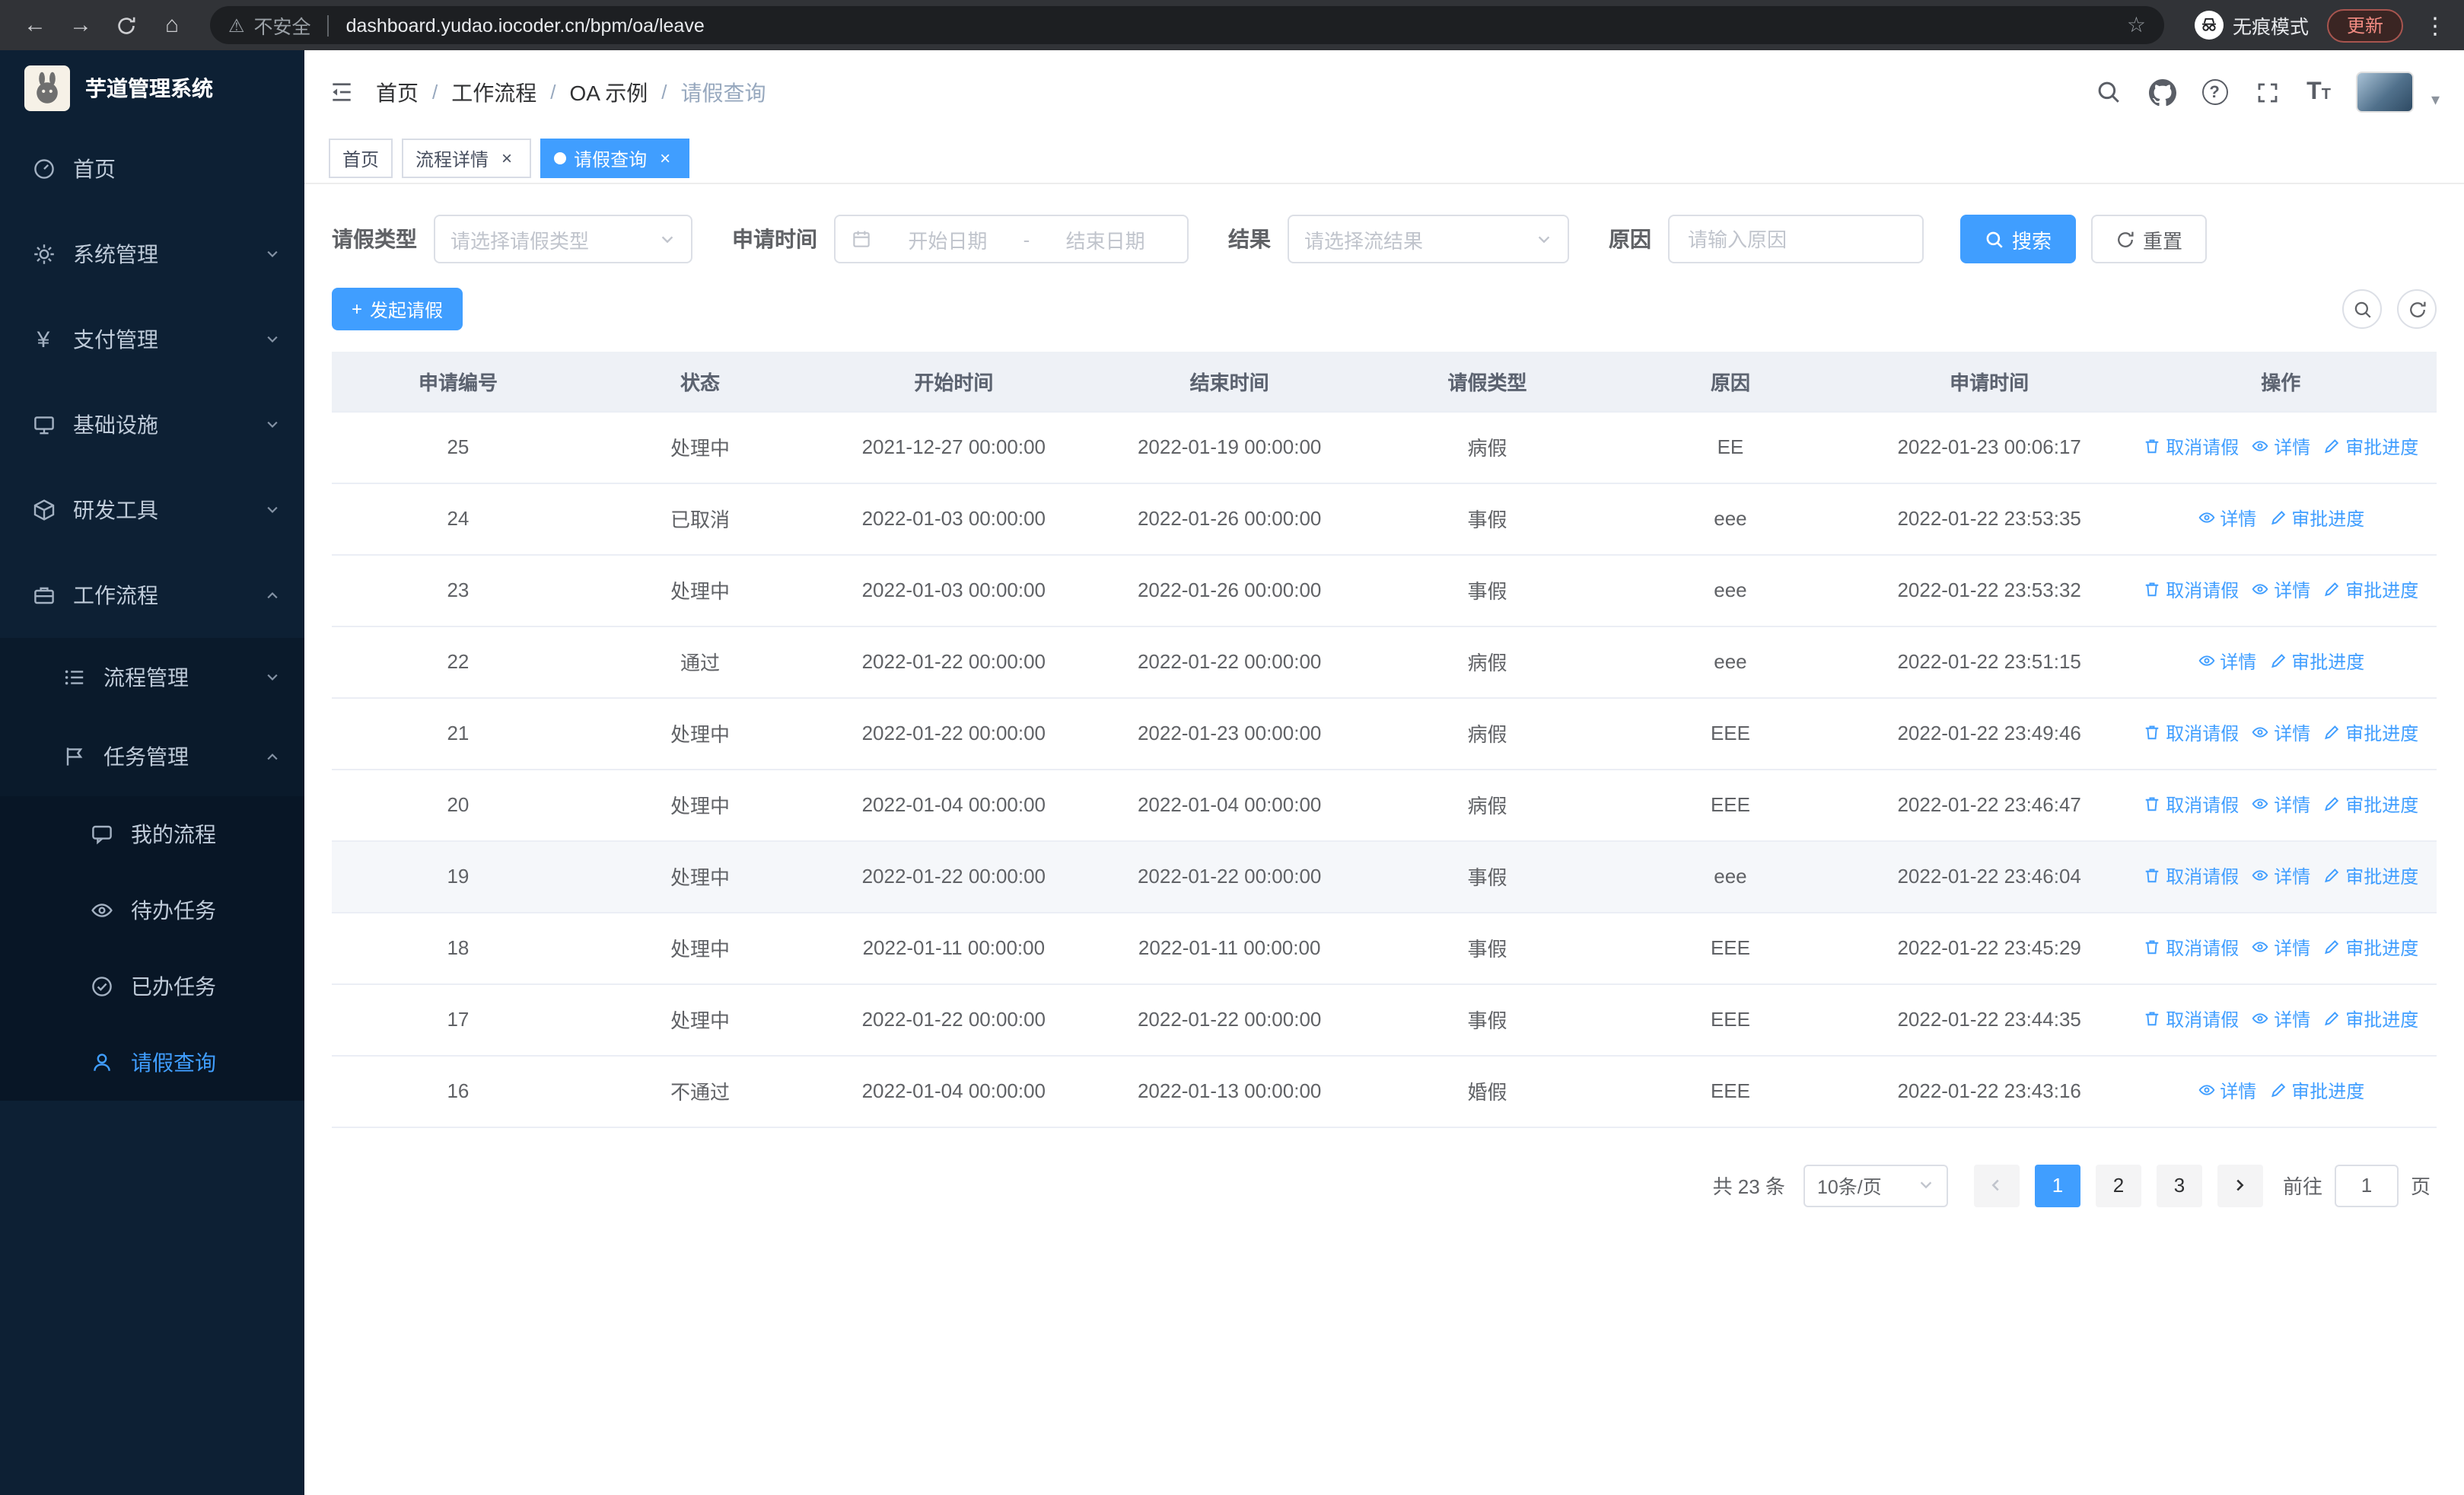  What do you see at coordinates (700, 382) in the screenshot?
I see `column-header-status: 状态` at bounding box center [700, 382].